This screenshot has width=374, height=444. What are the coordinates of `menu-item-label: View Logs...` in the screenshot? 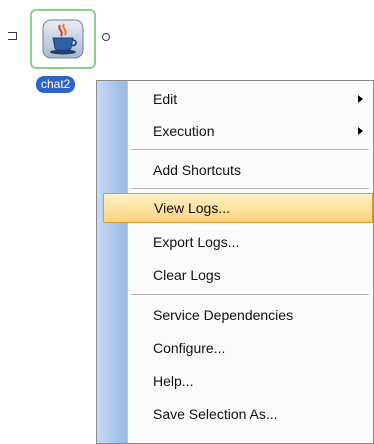 It's located at (192, 208).